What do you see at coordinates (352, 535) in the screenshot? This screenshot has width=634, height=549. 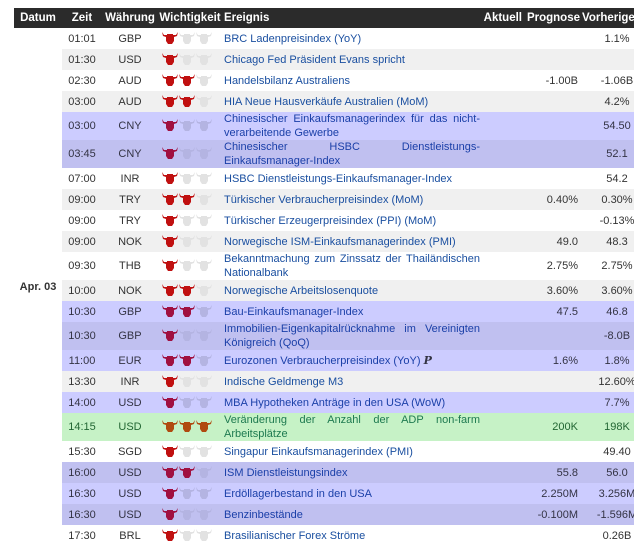 I see `event-link: Brasilianischer Forex Ströme` at bounding box center [352, 535].